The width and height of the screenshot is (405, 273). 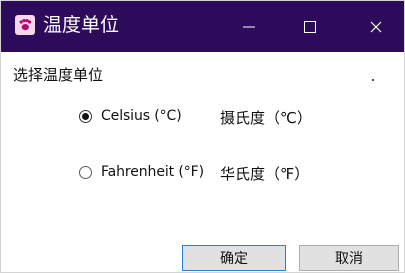 I want to click on fahrenheit-option: Fahrenheit (°F), so click(x=141, y=172).